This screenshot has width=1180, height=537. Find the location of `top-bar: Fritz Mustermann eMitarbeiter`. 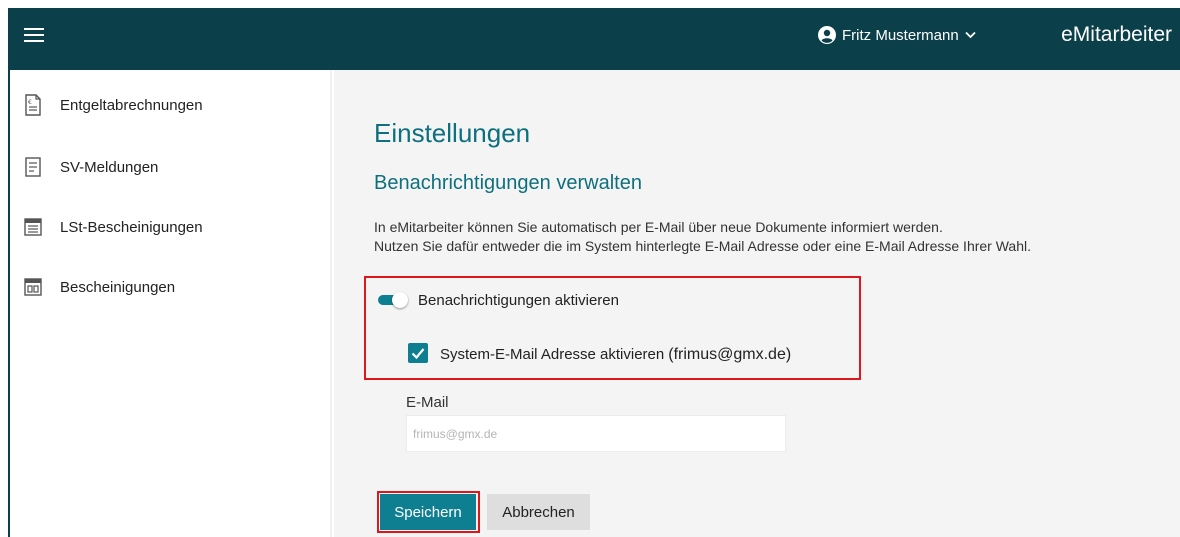

top-bar: Fritz Mustermann eMitarbeiter is located at coordinates (595, 39).